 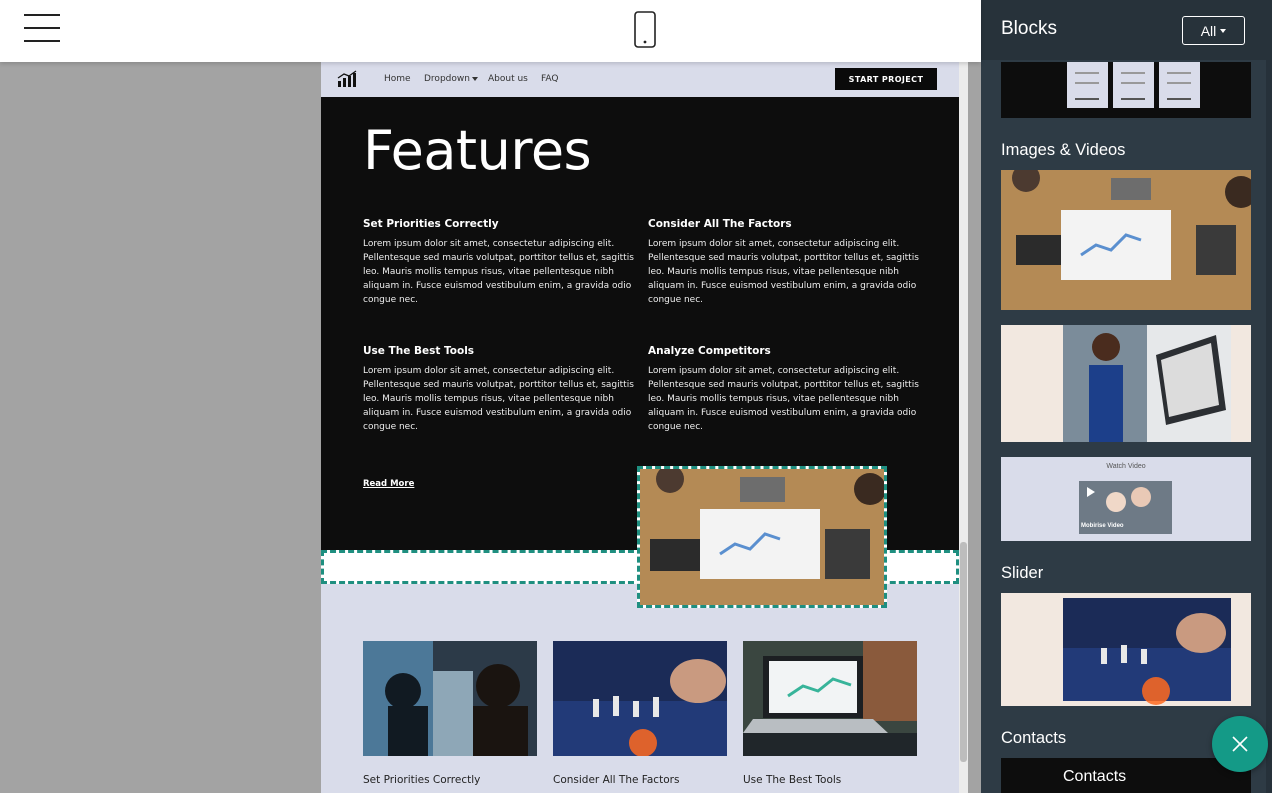 I want to click on panel-header: Blocks All, so click(x=1126, y=30).